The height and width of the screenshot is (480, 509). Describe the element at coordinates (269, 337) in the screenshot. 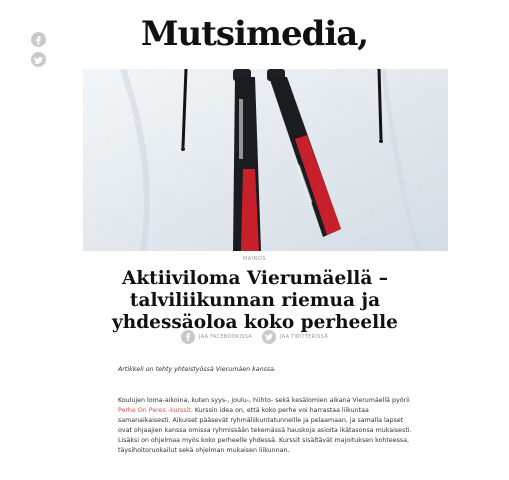

I see `twitter-icon` at that location.